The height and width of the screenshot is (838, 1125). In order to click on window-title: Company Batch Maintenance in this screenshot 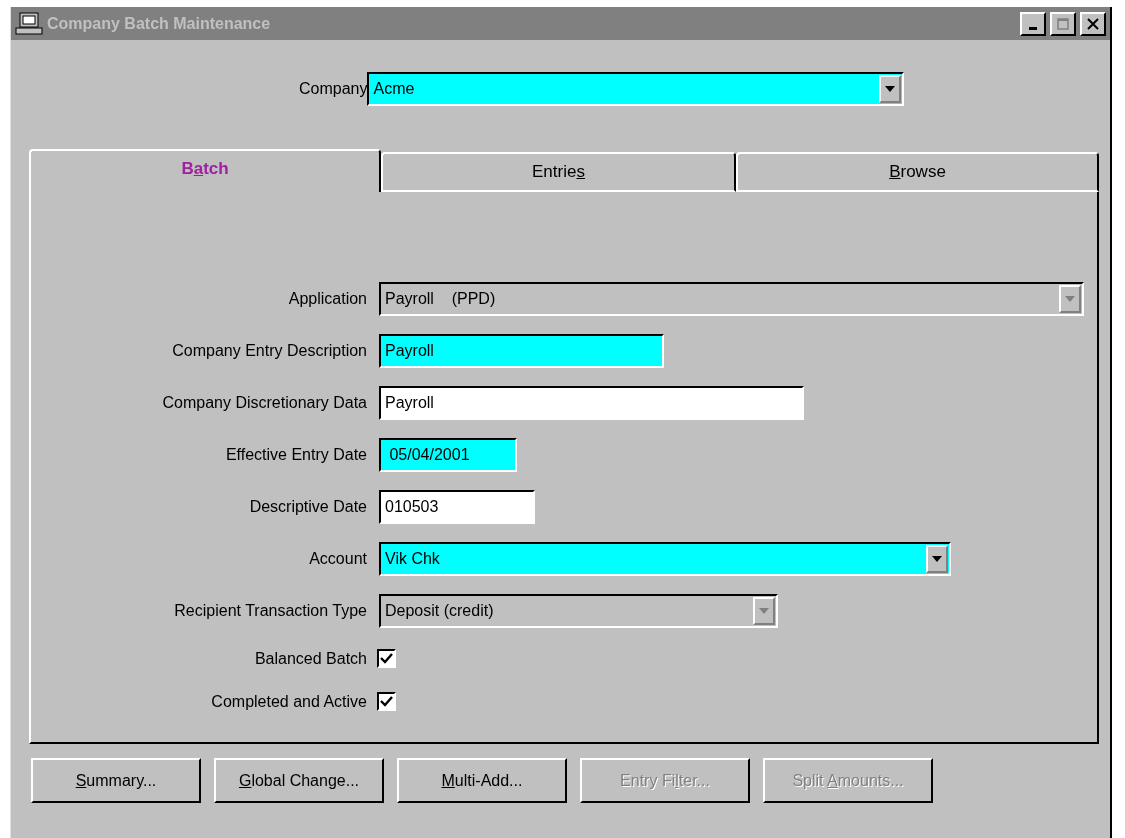, I will do `click(159, 23)`.